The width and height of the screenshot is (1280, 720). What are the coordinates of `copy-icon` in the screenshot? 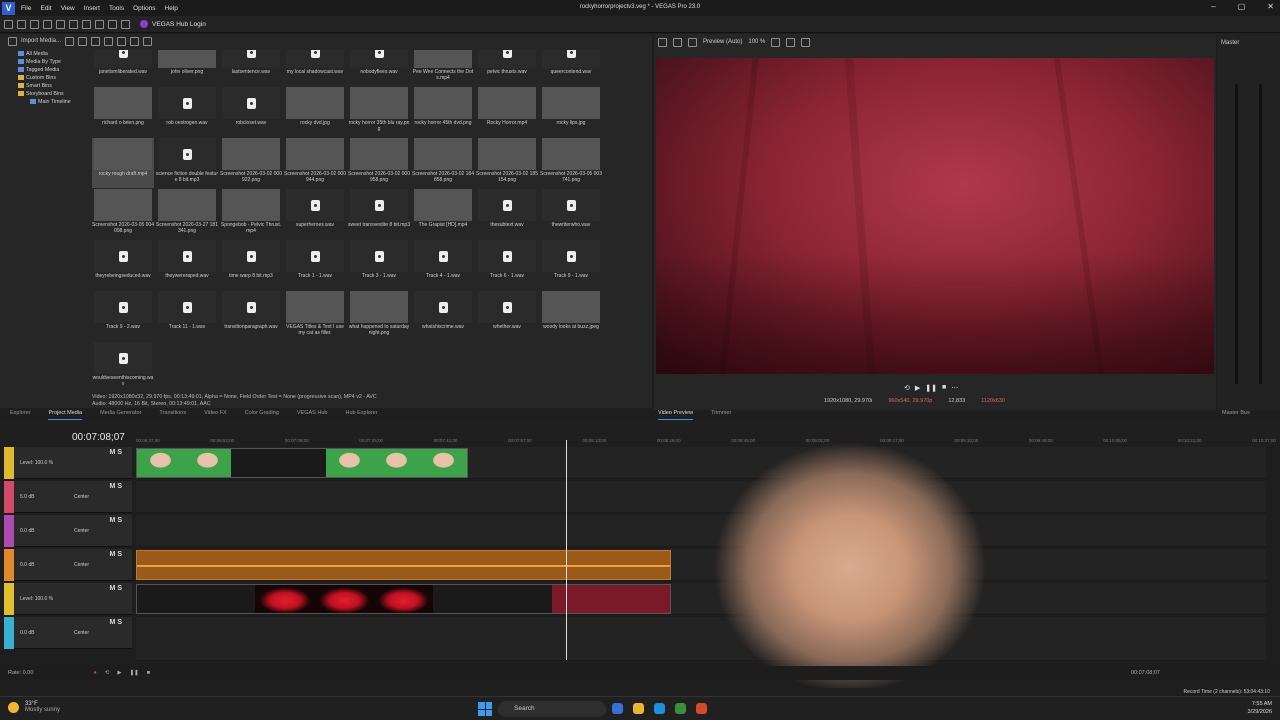 It's located at (86, 24).